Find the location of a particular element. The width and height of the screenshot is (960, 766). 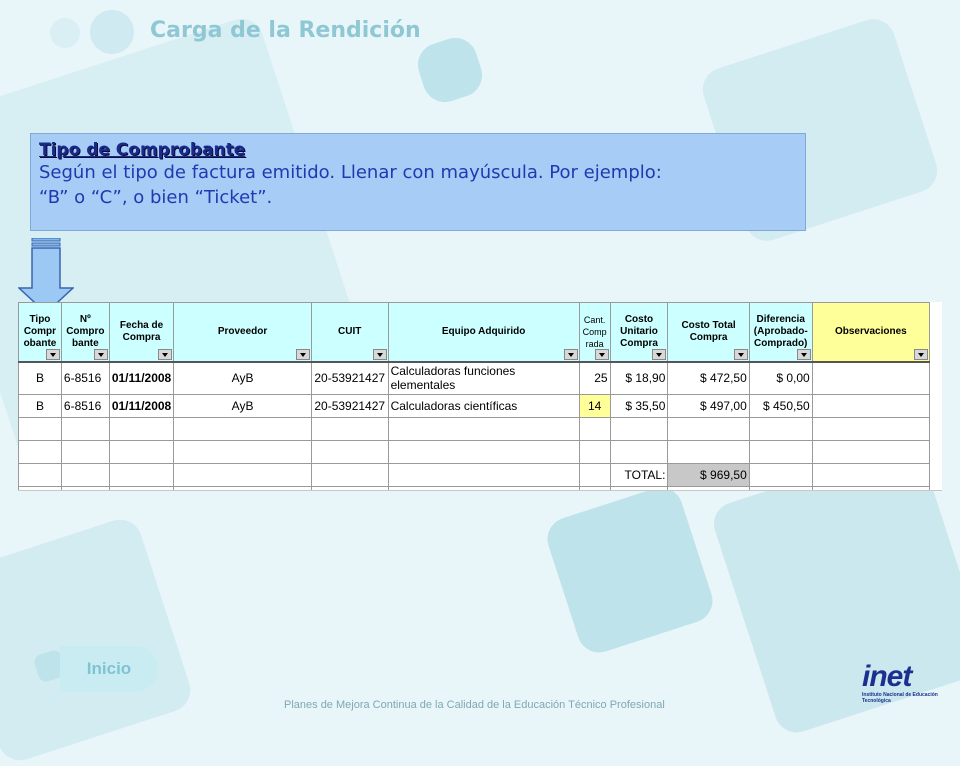

header-observaciones: Observaciones is located at coordinates (871, 332).